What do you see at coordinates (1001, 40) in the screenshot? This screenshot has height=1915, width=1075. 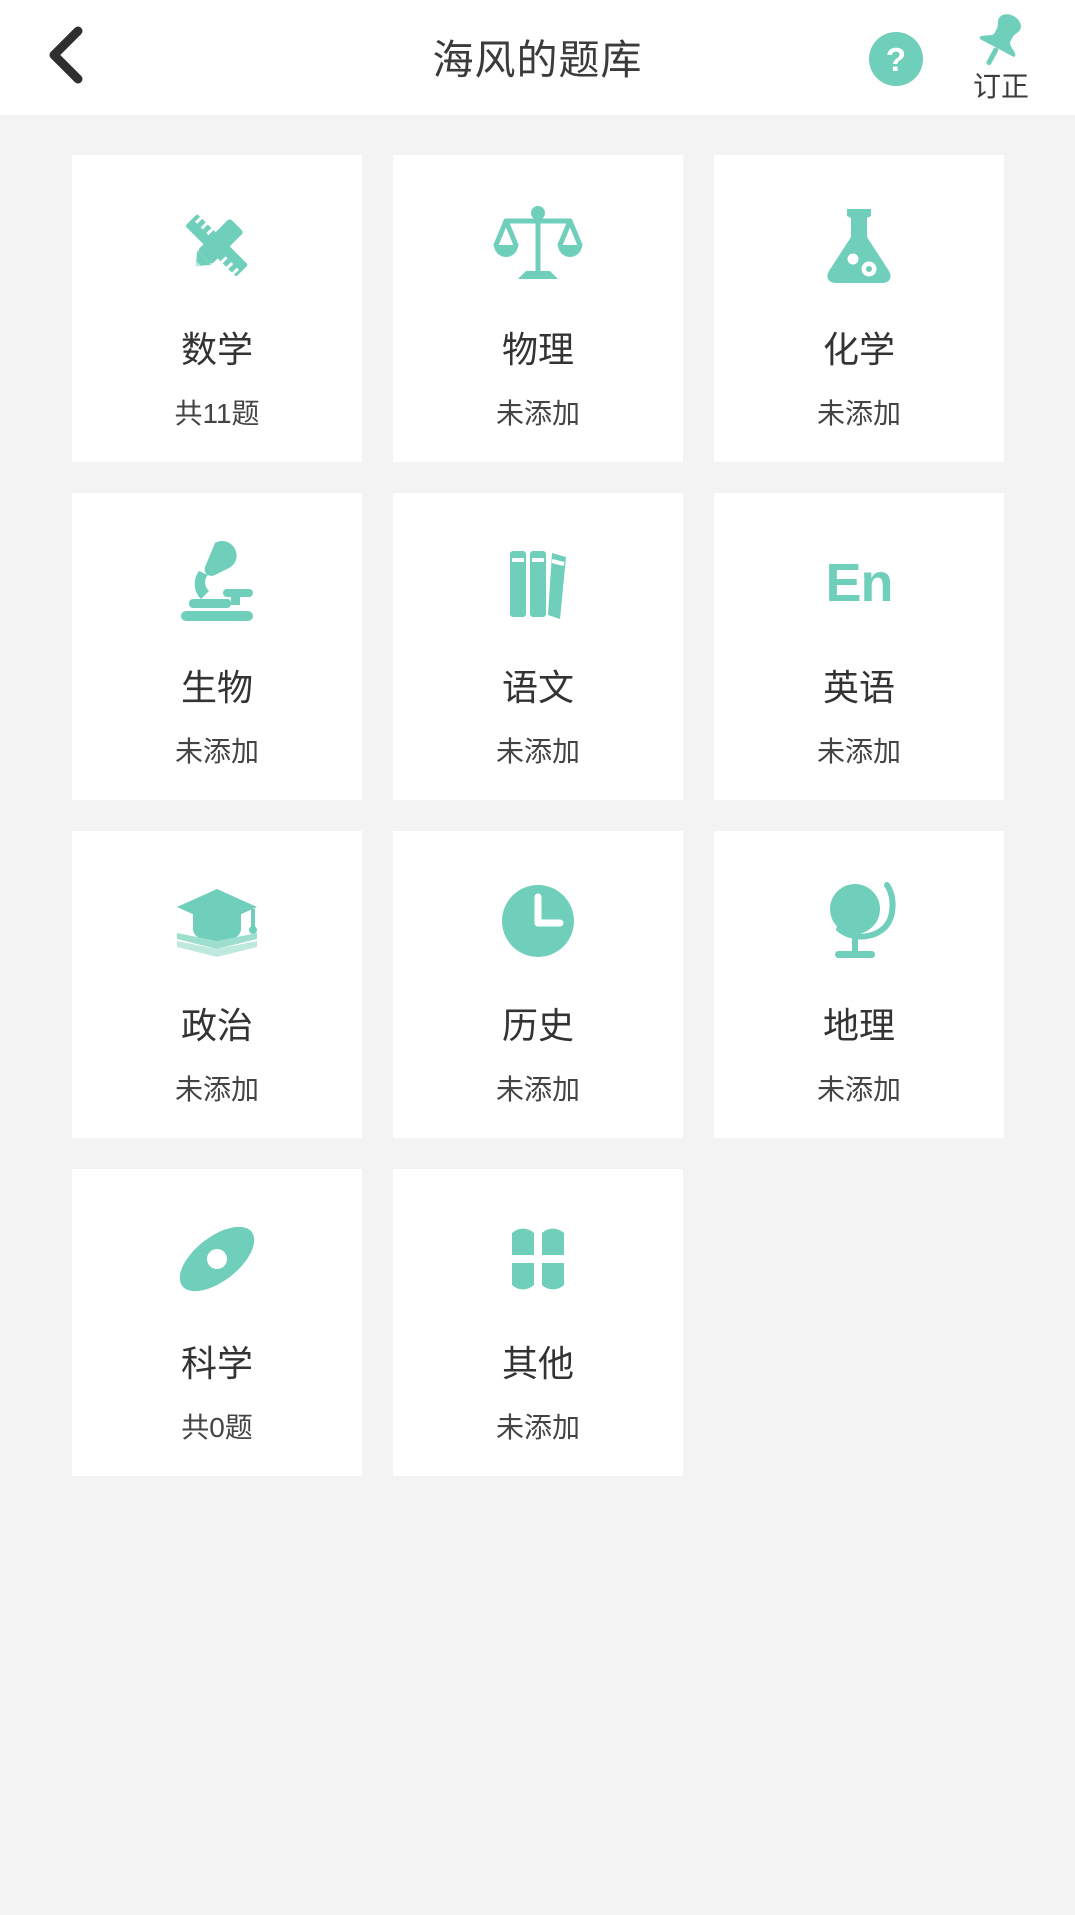 I see `pushpin-icon` at bounding box center [1001, 40].